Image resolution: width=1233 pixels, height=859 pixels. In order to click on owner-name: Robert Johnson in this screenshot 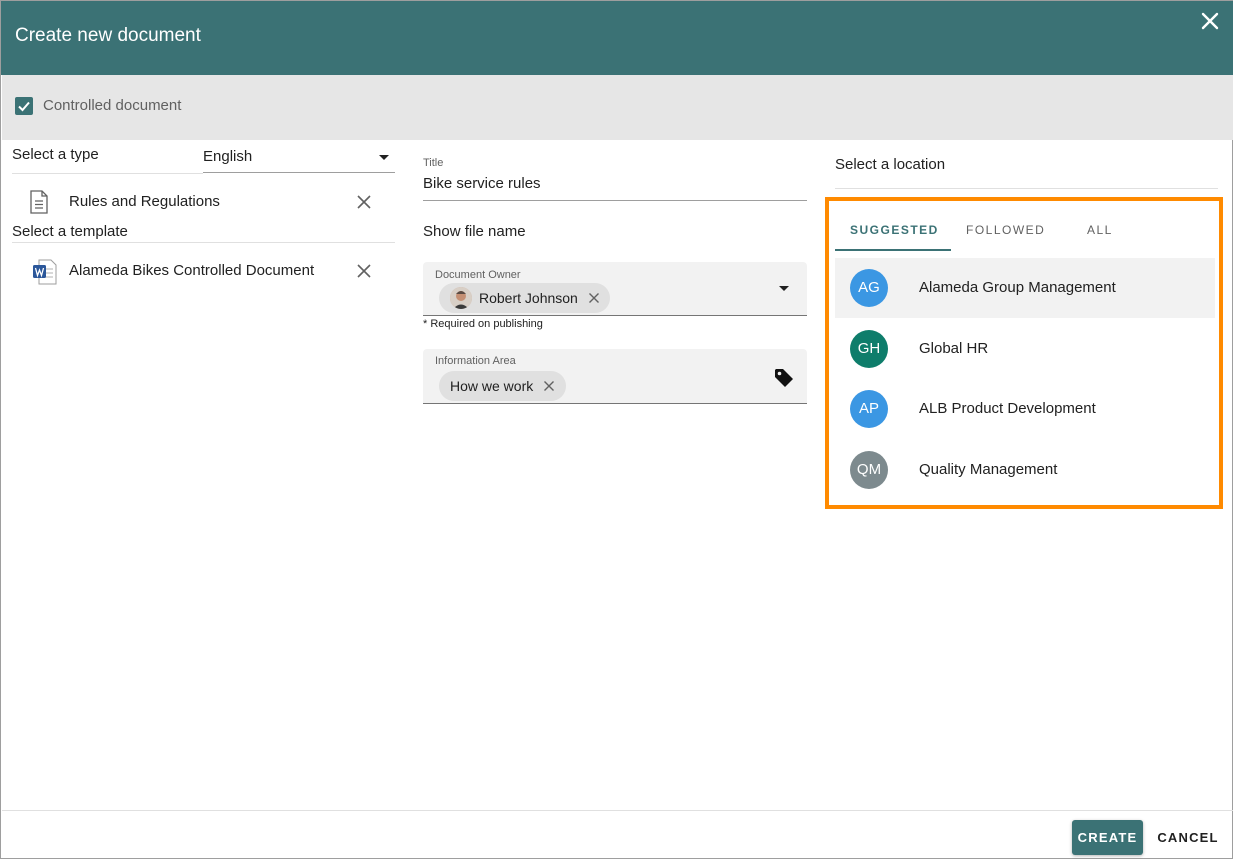, I will do `click(528, 298)`.